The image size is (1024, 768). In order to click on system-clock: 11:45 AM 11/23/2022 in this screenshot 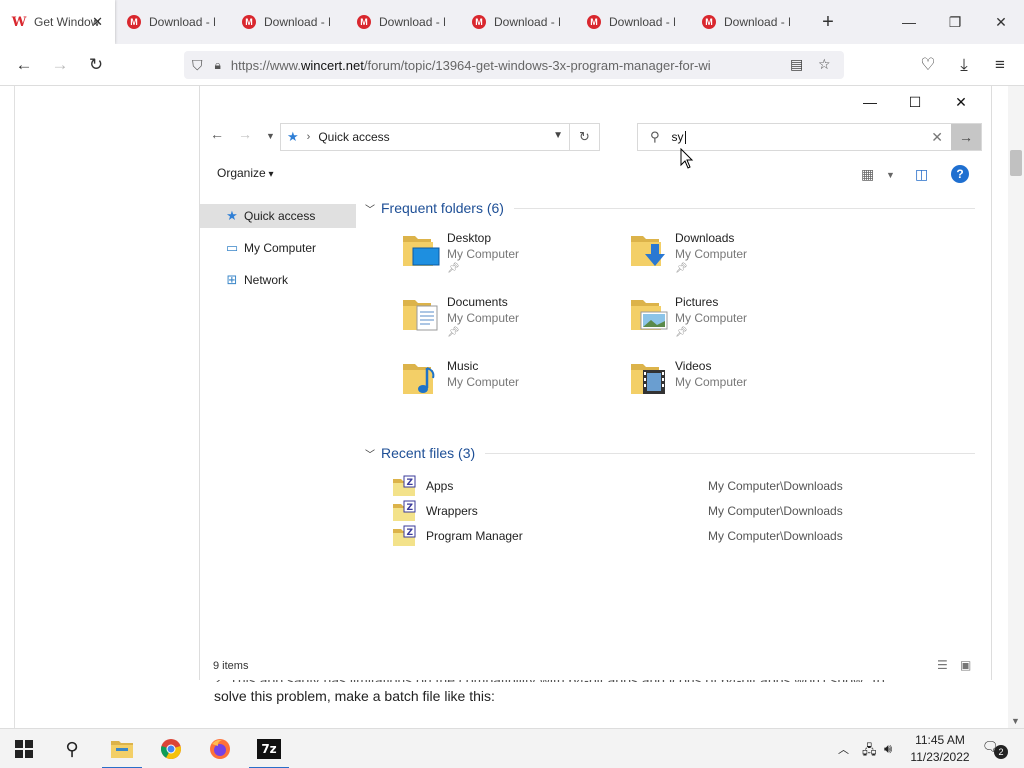, I will do `click(940, 749)`.